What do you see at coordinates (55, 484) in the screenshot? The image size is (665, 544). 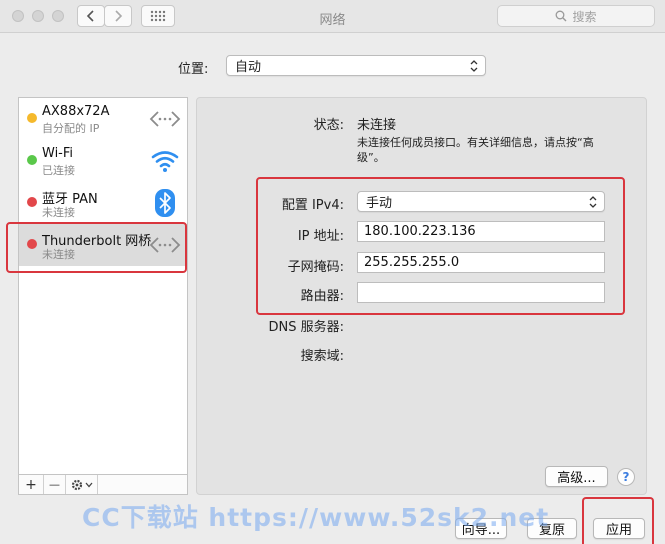 I see `remove-service-button: —` at bounding box center [55, 484].